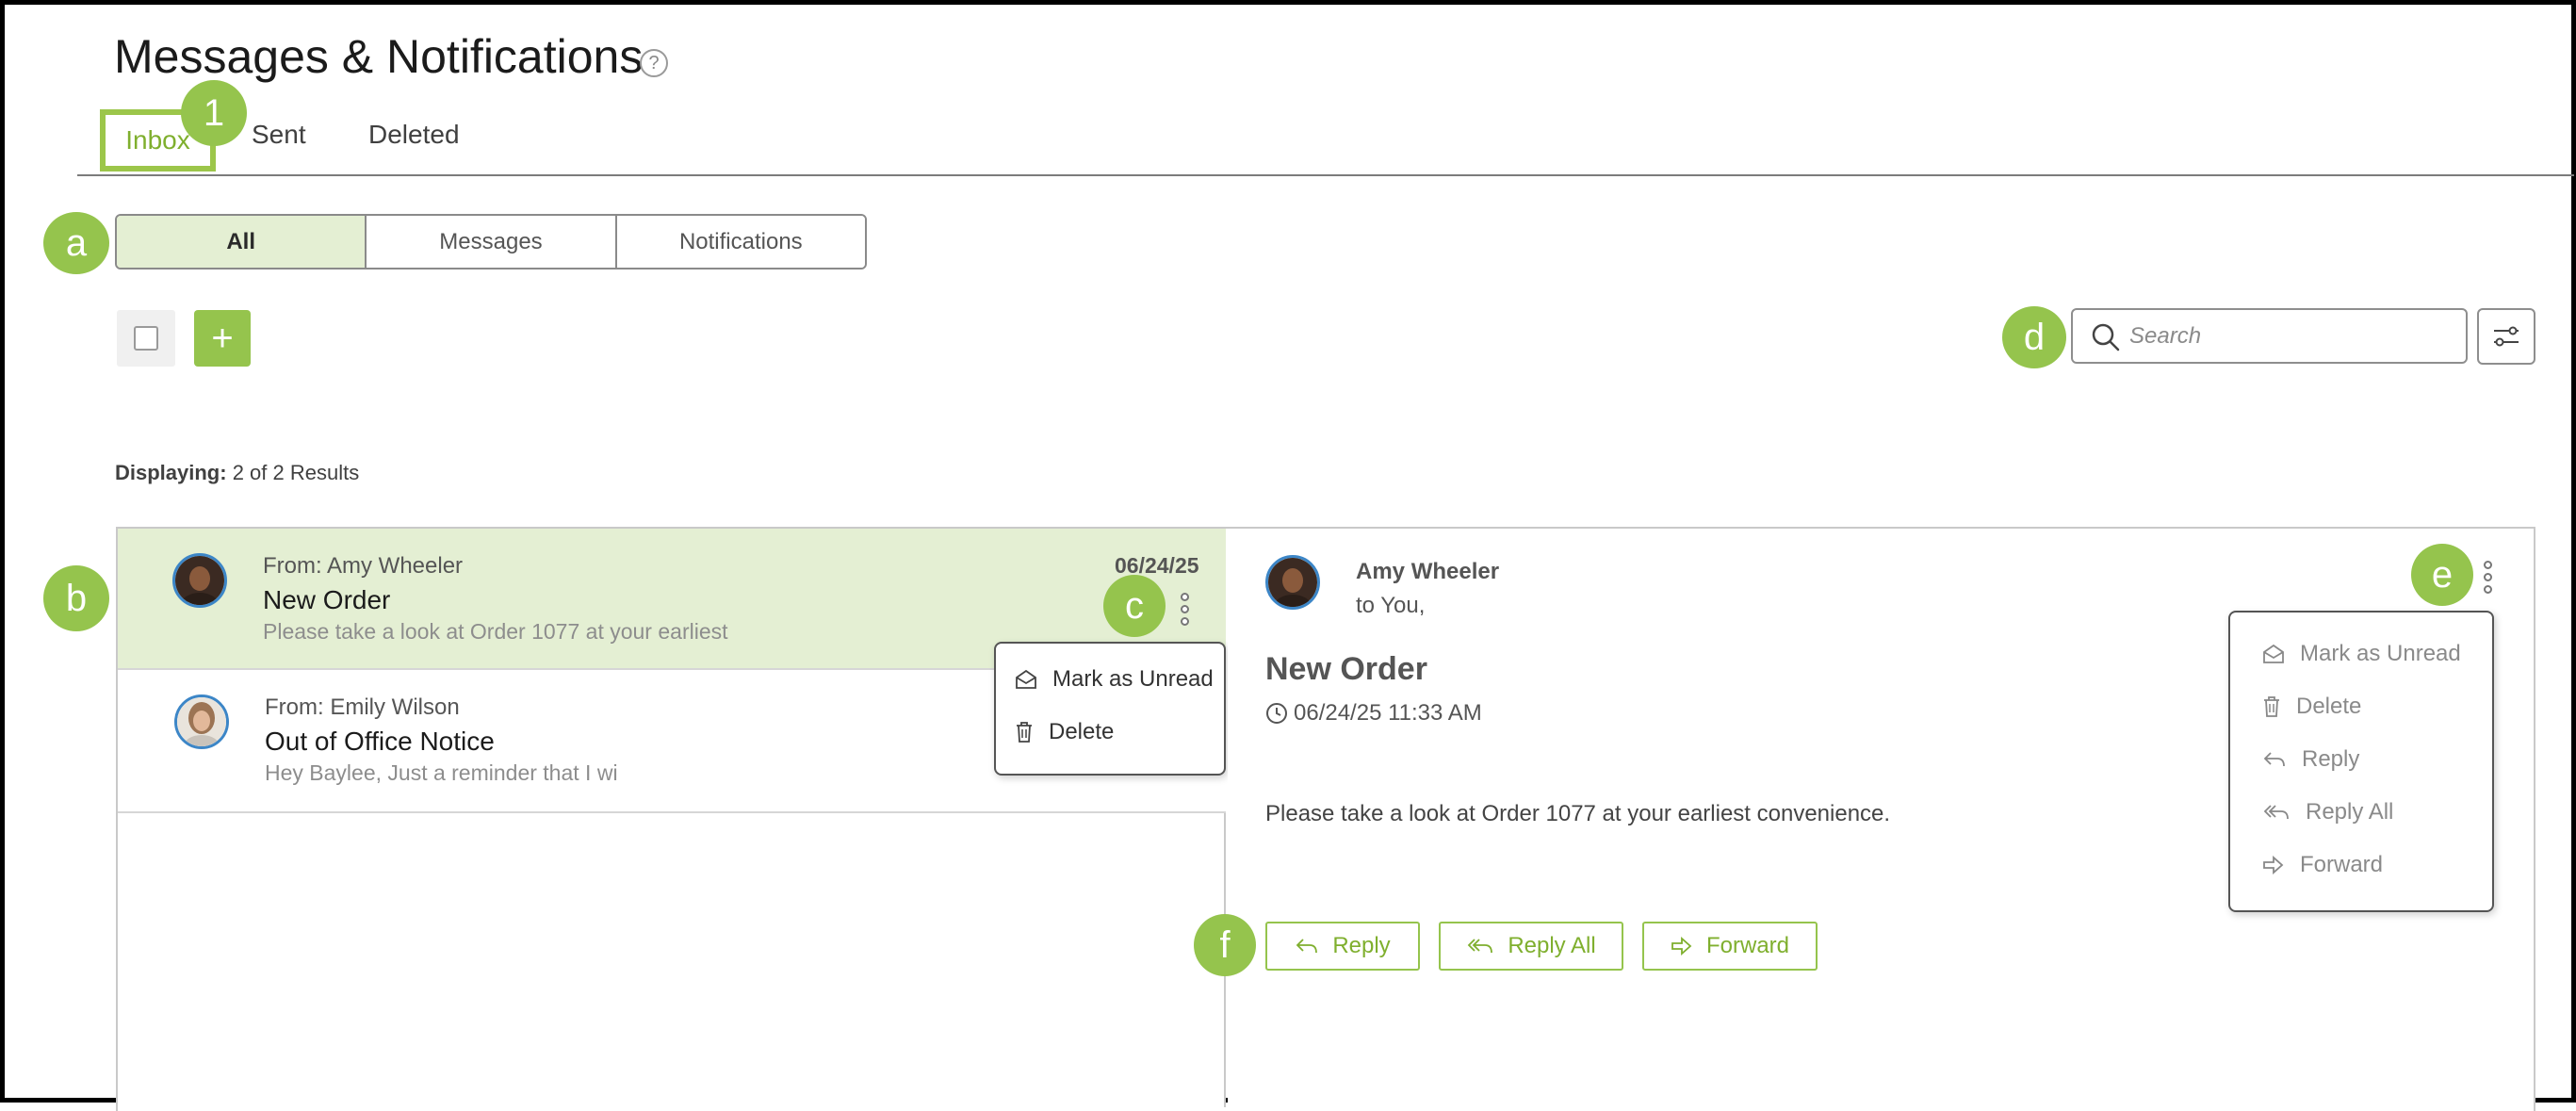 This screenshot has width=2576, height=1111. Describe the element at coordinates (222, 338) in the screenshot. I see `new-message-button: +` at that location.